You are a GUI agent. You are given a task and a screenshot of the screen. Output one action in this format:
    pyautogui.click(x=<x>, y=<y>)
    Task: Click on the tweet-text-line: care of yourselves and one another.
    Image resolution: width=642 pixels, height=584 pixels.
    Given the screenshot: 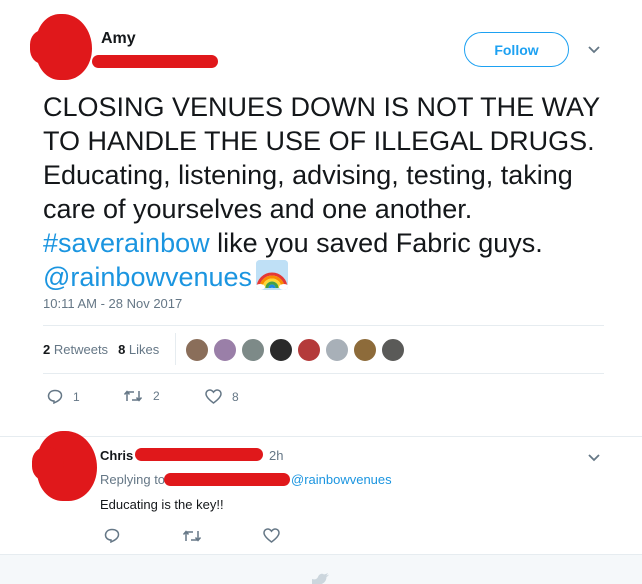 What is the action you would take?
    pyautogui.click(x=258, y=209)
    